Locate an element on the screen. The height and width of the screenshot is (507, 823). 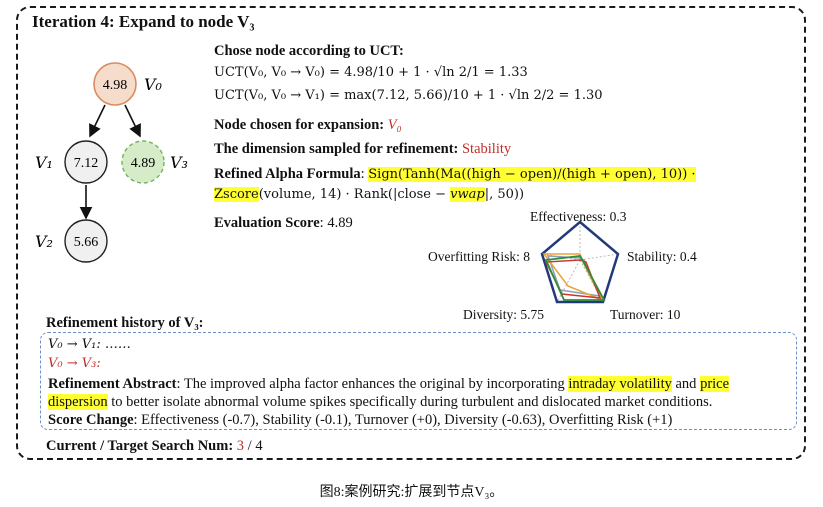
search-num-label: Current / Target Search Num: is located at coordinates (141, 446).